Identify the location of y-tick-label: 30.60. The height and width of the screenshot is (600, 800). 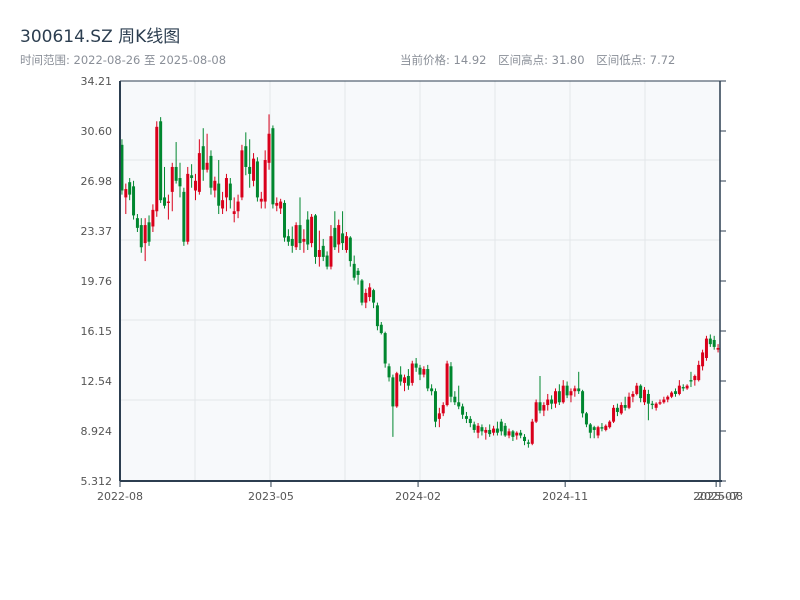
(97, 131).